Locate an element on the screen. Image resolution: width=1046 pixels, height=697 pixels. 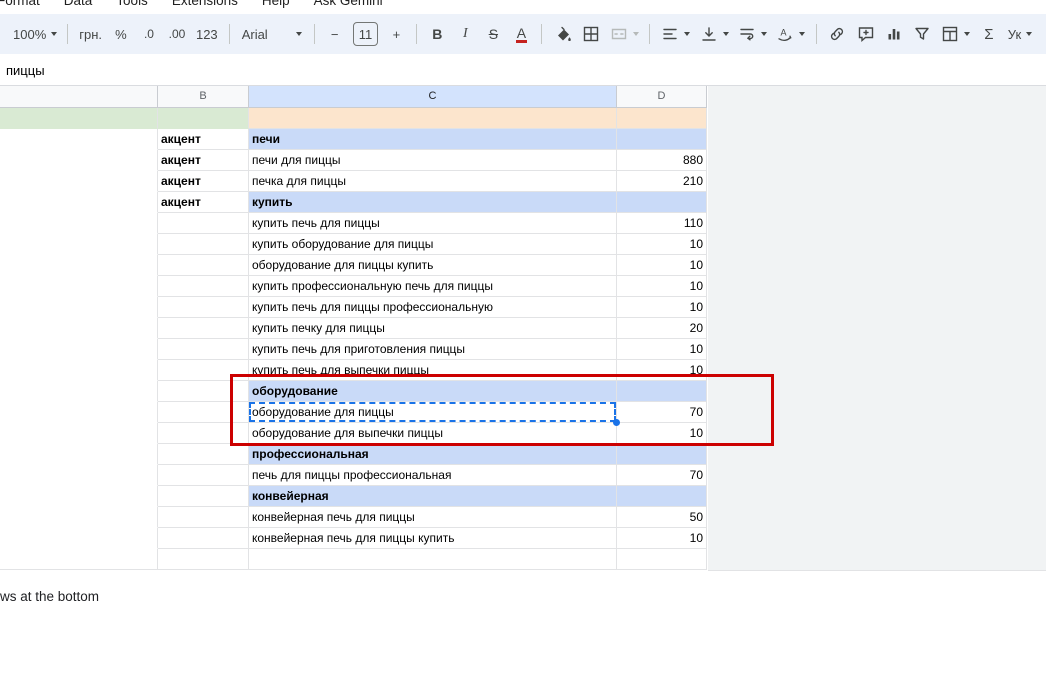
decrease-decimal-button: .0 is located at coordinates (149, 34).